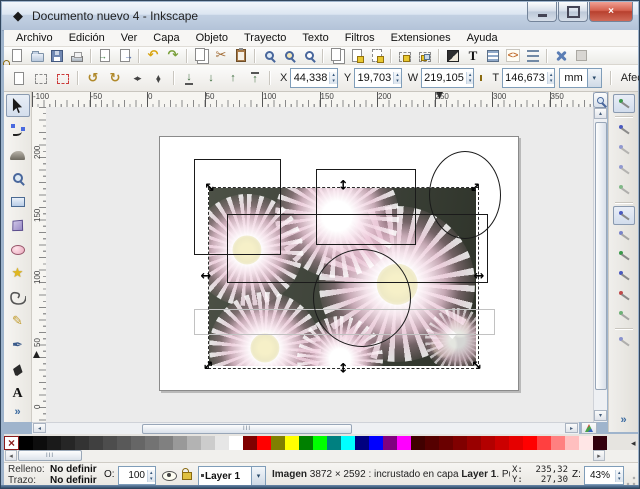 This screenshot has height=489, width=640. I want to click on unlink-clone-button, so click(377, 55).